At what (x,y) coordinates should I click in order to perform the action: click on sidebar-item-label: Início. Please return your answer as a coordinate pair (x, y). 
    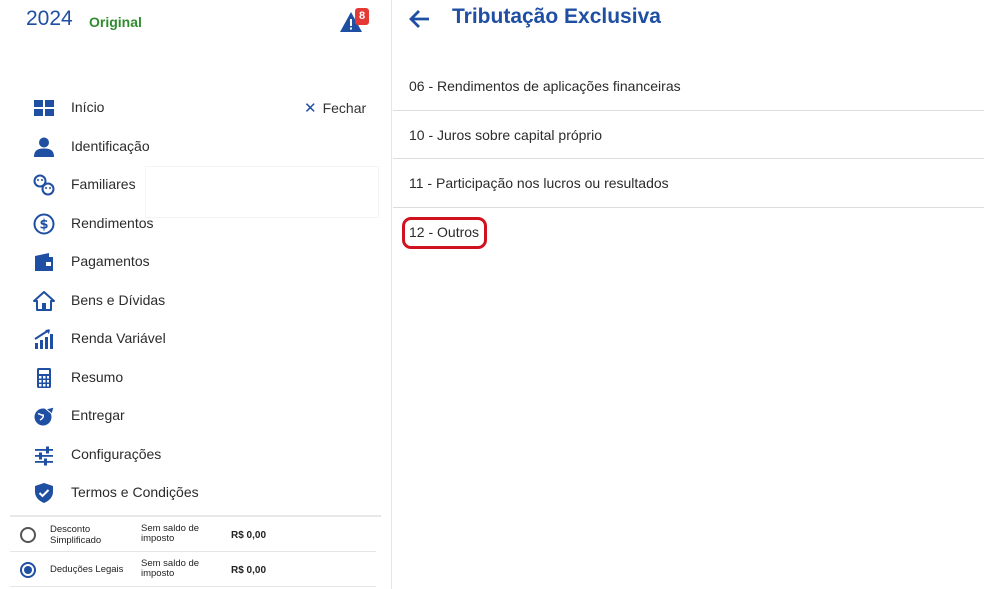
    Looking at the image, I should click on (88, 107).